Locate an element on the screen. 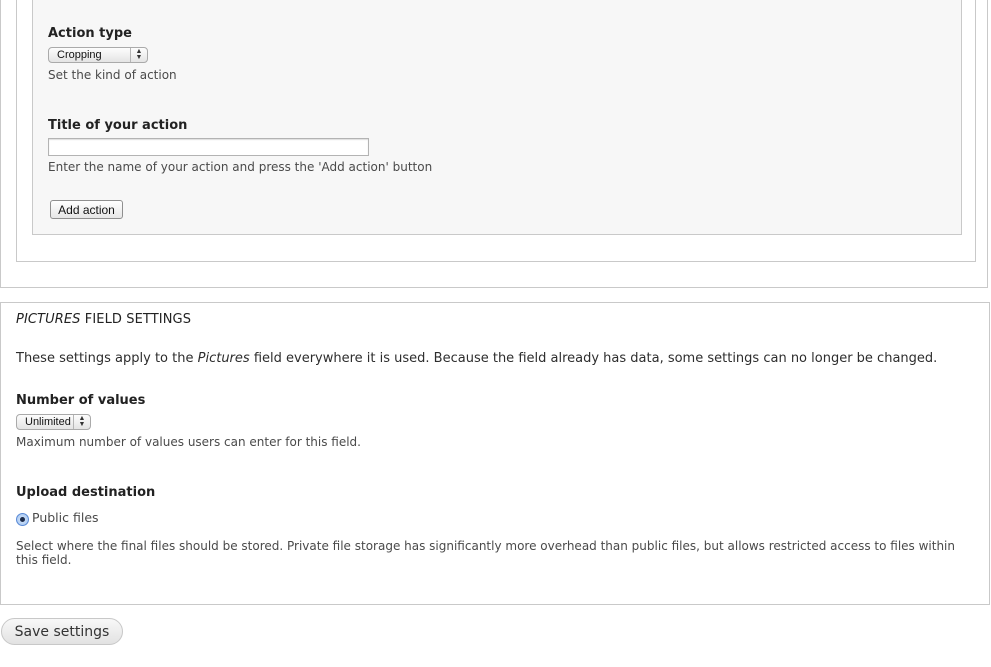 Image resolution: width=991 pixels, height=667 pixels. add-action-button: Add action is located at coordinates (86, 209).